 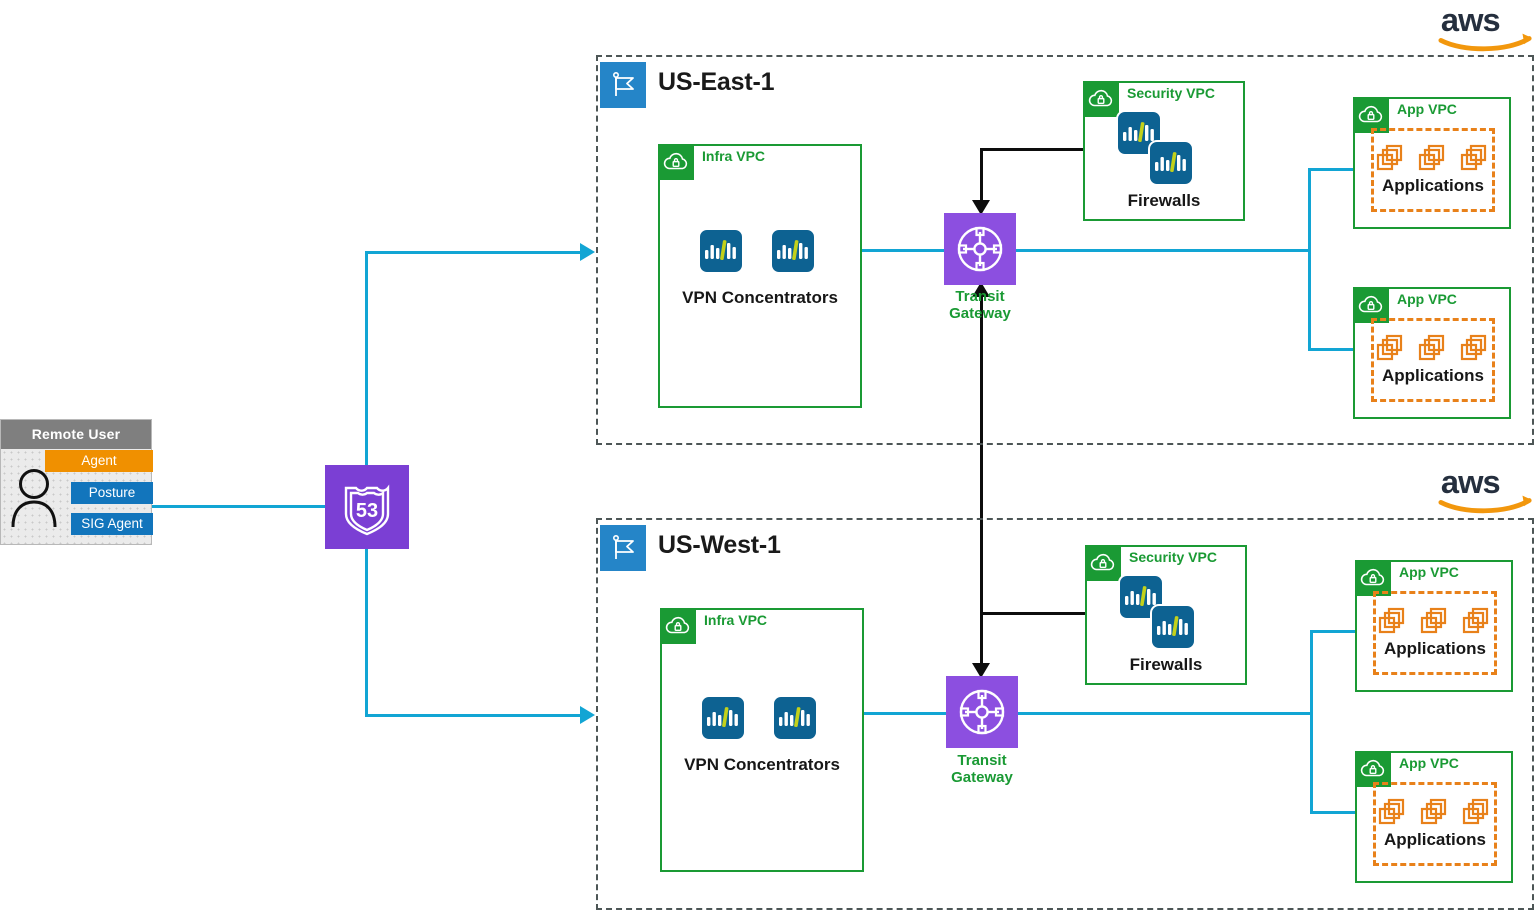 I want to click on apps-label-west-1: Applications, so click(x=1434, y=648).